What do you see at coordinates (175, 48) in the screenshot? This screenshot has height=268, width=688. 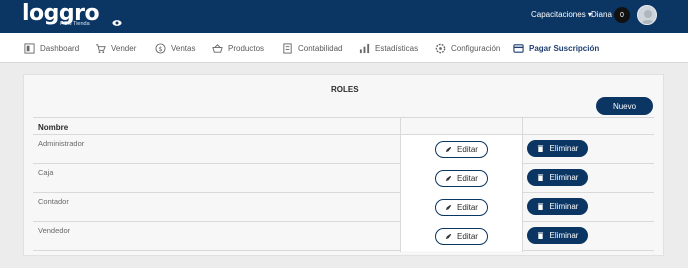 I see `nav-ventas: $ Ventas` at bounding box center [175, 48].